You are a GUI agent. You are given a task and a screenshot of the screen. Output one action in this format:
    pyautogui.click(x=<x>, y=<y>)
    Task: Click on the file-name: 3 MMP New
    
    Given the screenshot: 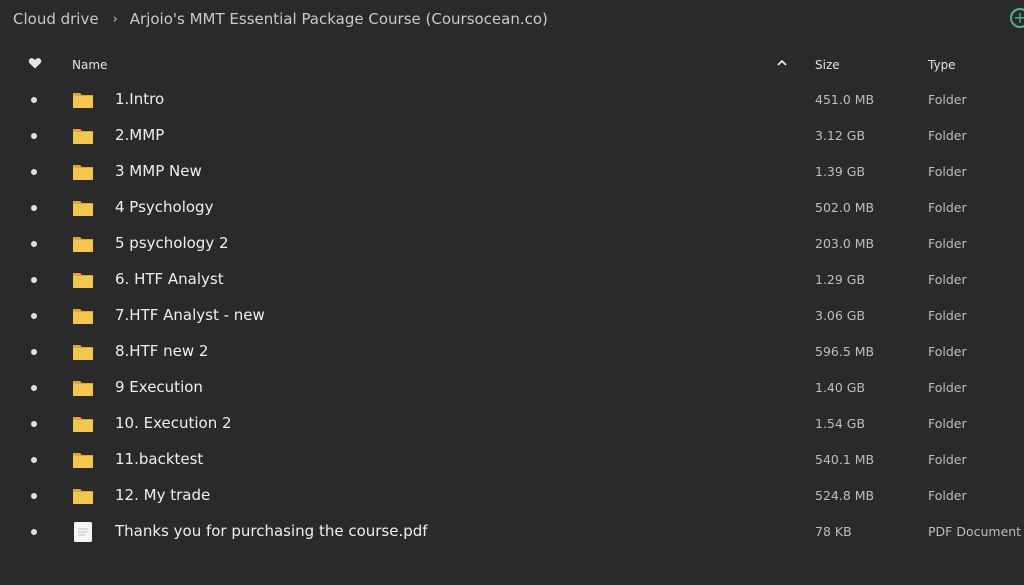 What is the action you would take?
    pyautogui.click(x=158, y=171)
    